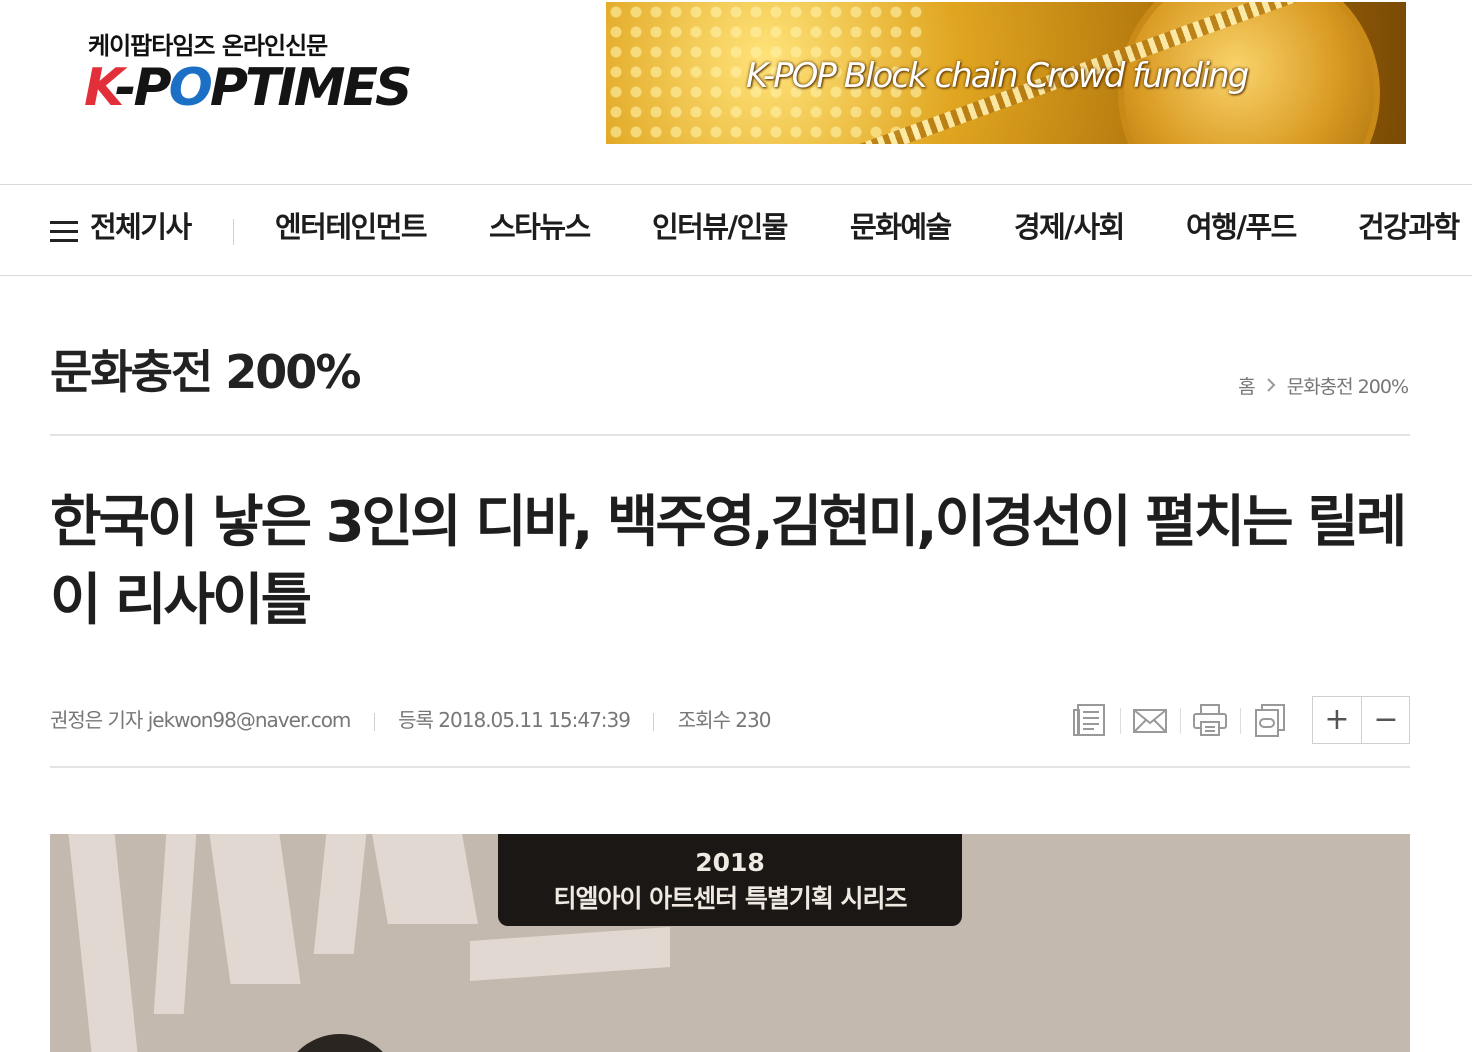  What do you see at coordinates (901, 230) in the screenshot?
I see `nav-item-culture-art: 문화예술` at bounding box center [901, 230].